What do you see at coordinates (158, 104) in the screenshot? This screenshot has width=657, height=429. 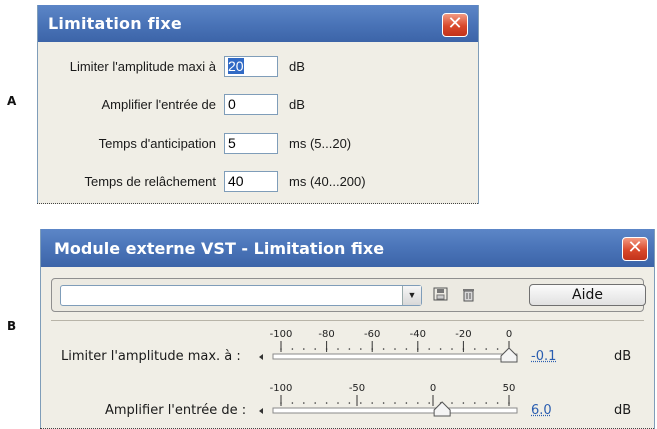 I see `input-gain-label: Amplifier l'entrée de` at bounding box center [158, 104].